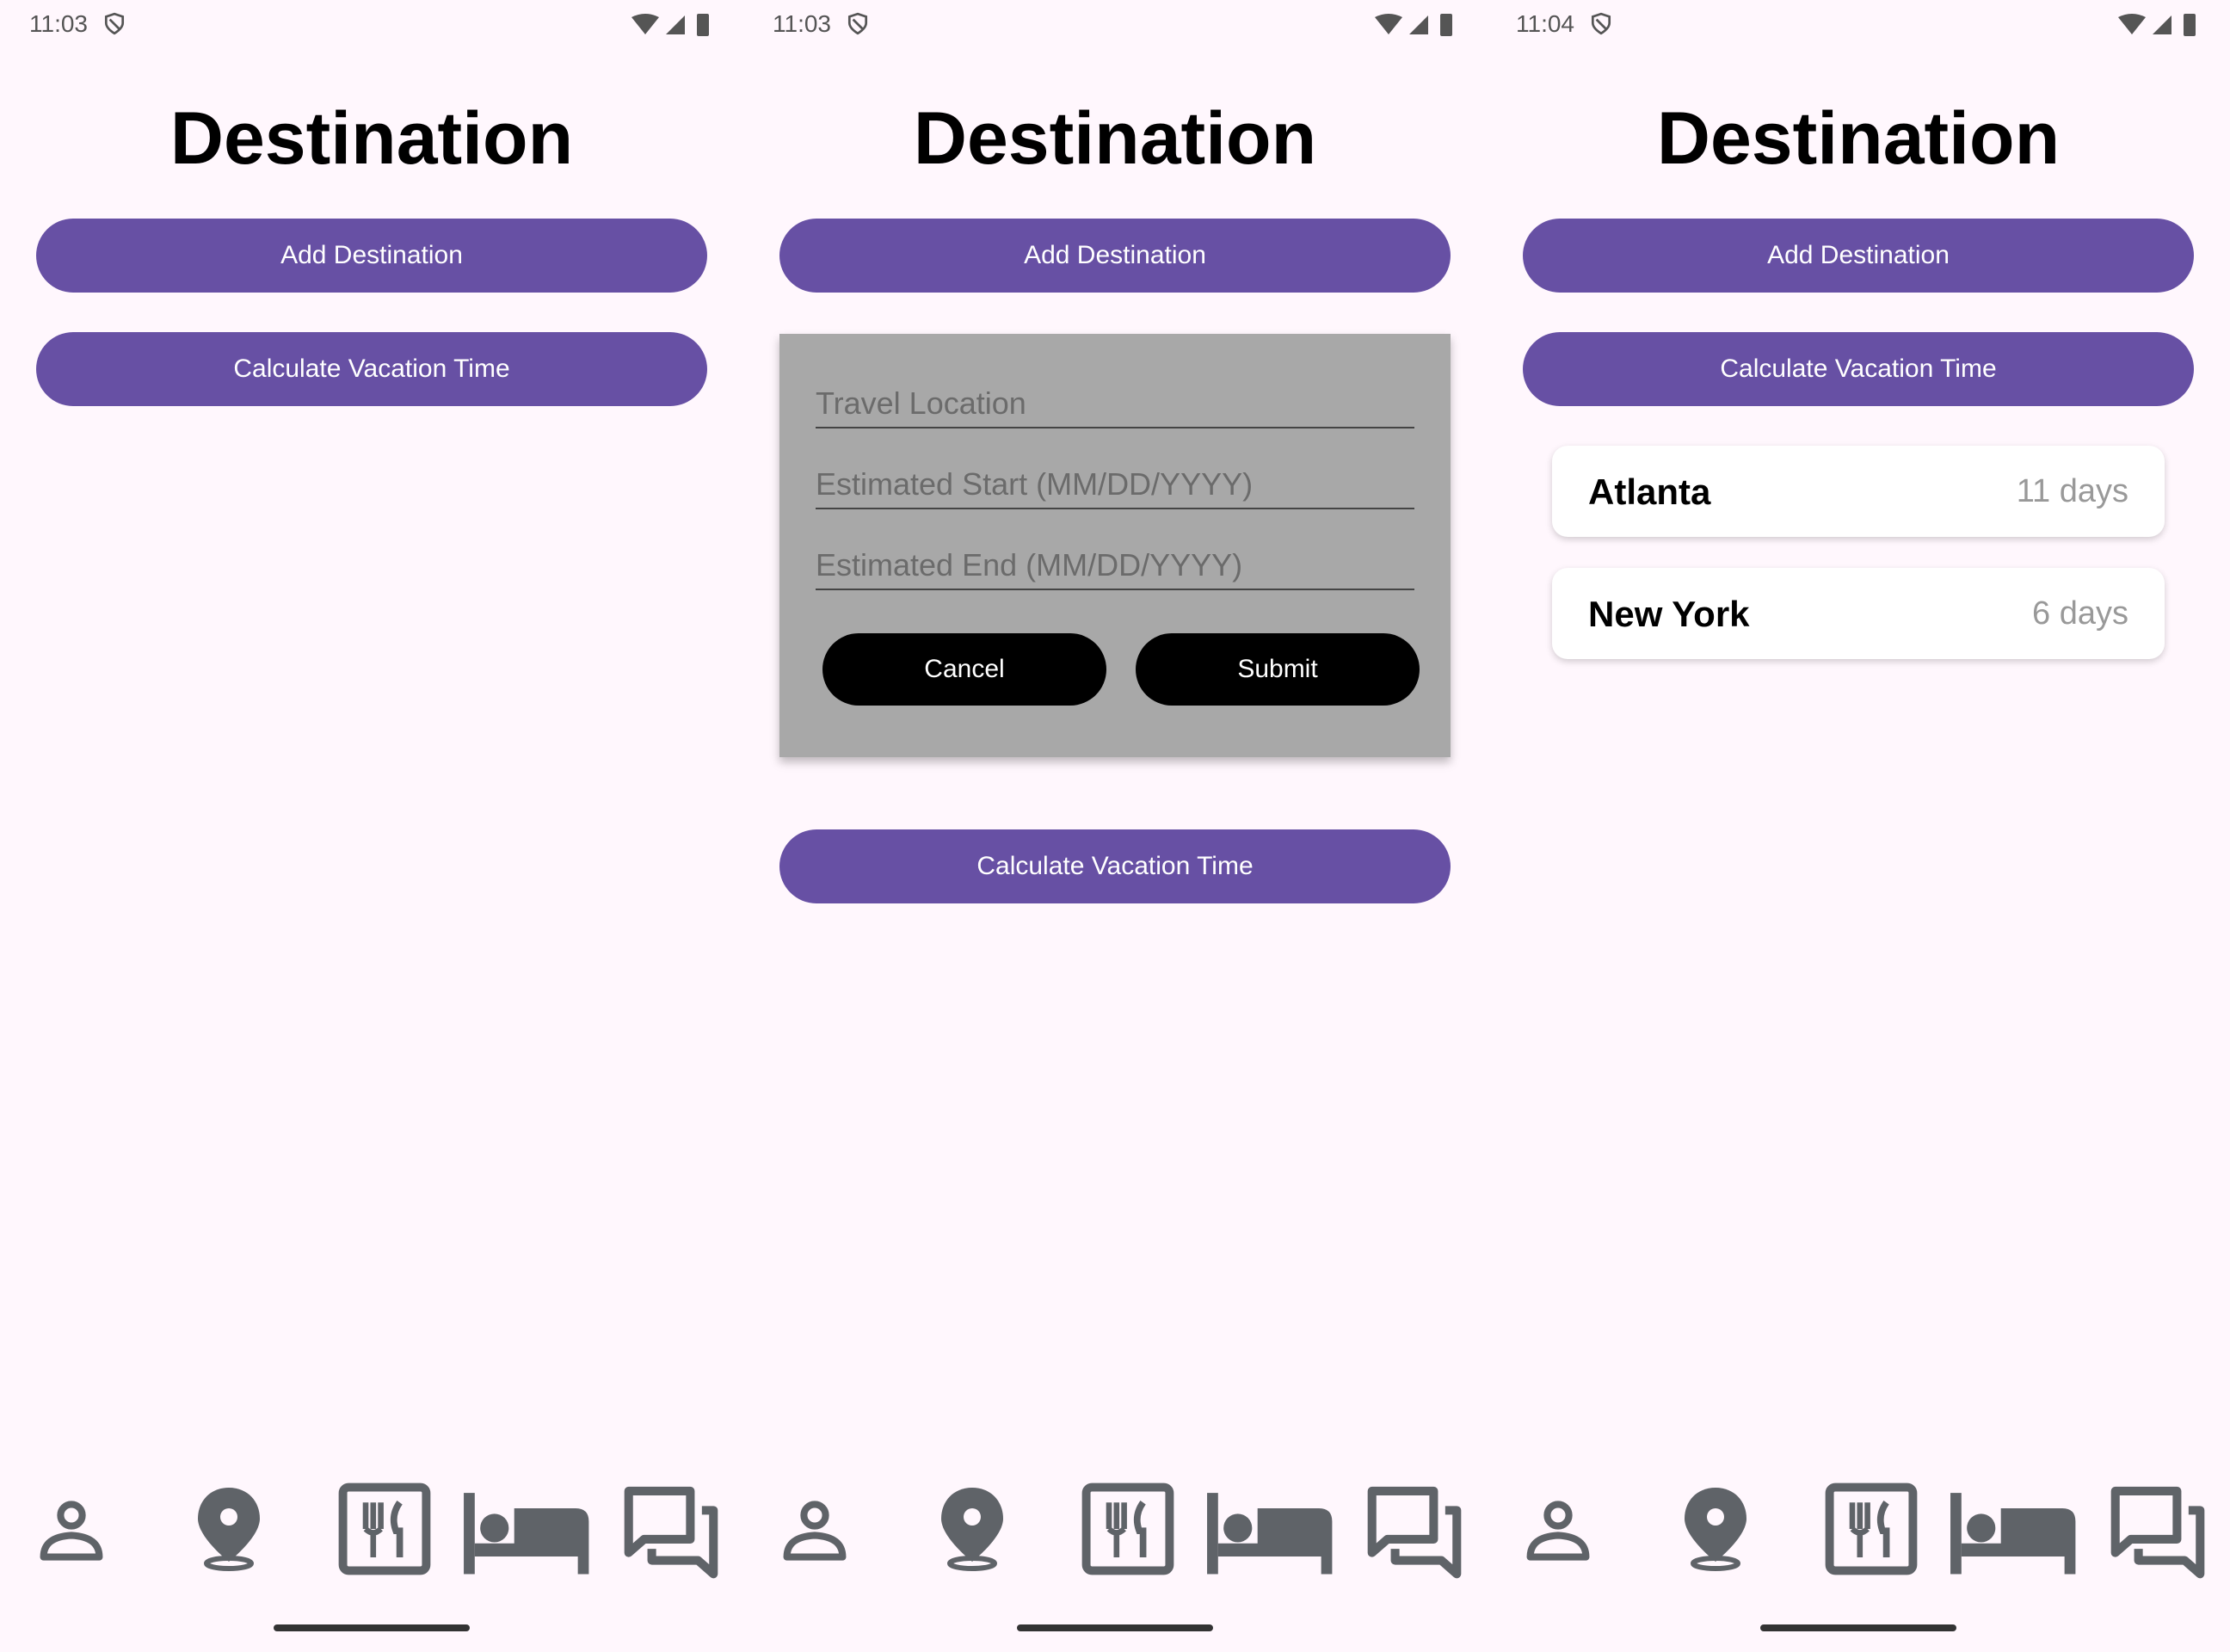 The height and width of the screenshot is (1652, 2230). What do you see at coordinates (1649, 492) in the screenshot?
I see `destination-city: Atlanta` at bounding box center [1649, 492].